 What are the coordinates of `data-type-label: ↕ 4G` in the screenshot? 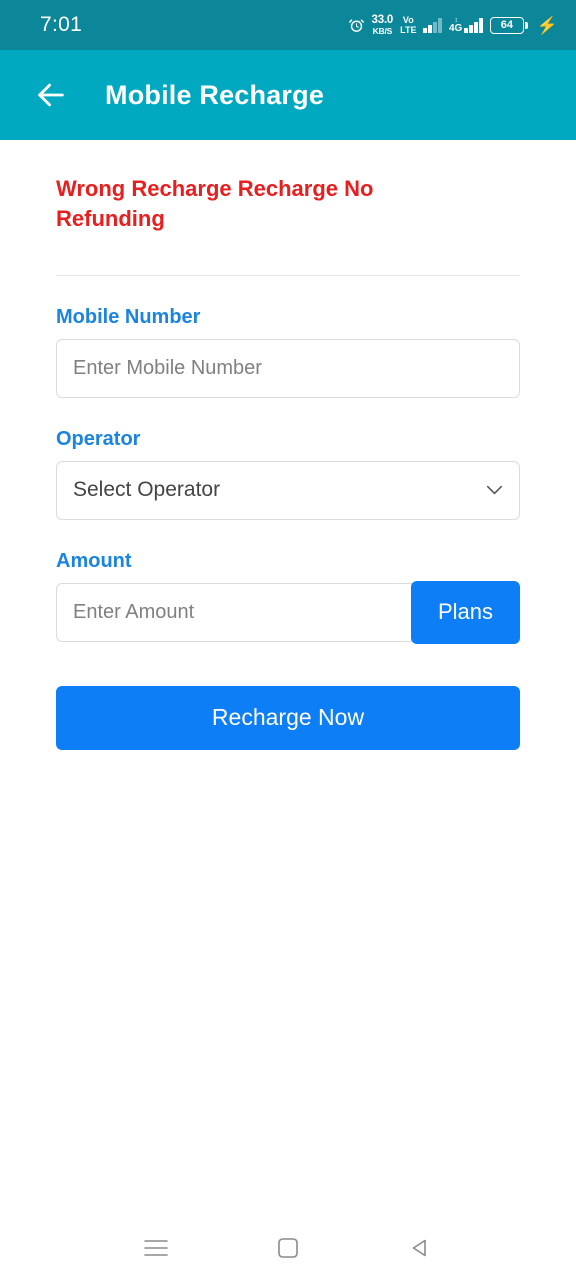 It's located at (455, 25).